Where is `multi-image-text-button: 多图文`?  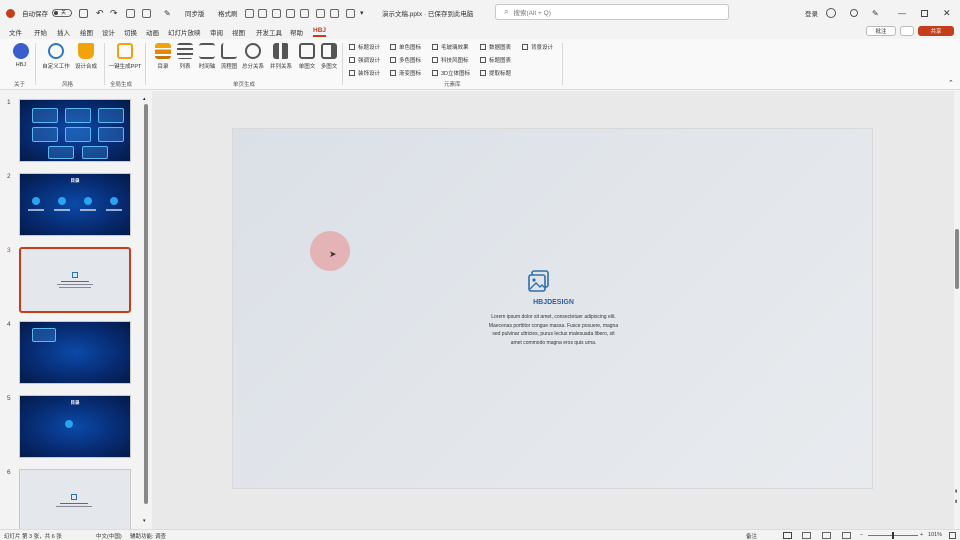 multi-image-text-button: 多图文 is located at coordinates (329, 59).